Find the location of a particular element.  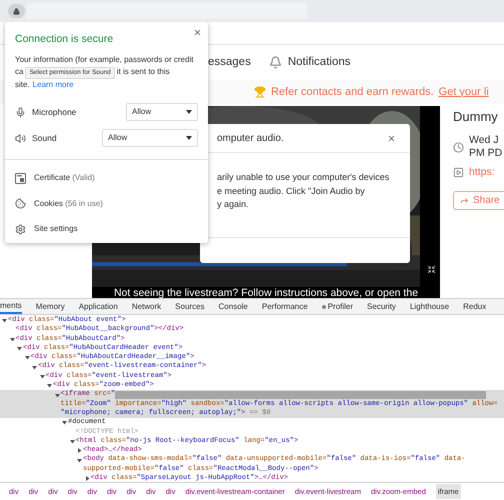

certificate-icon is located at coordinates (20, 178).